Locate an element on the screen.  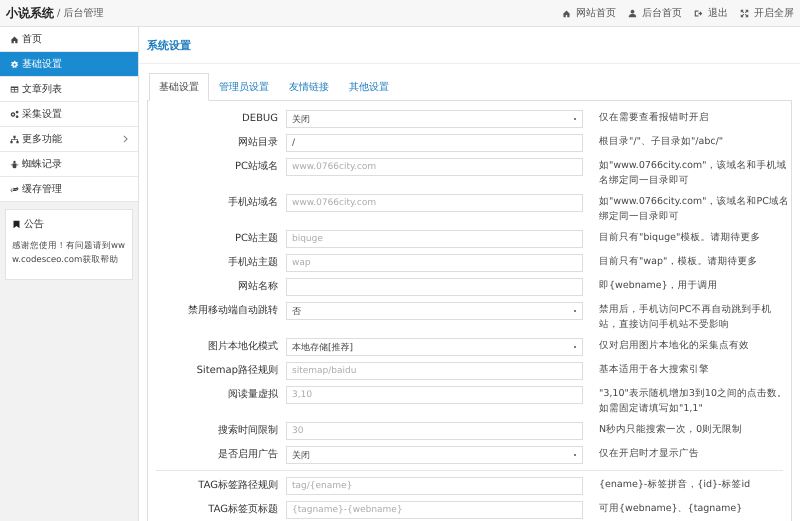
header-link: 网站首页 is located at coordinates (589, 13).